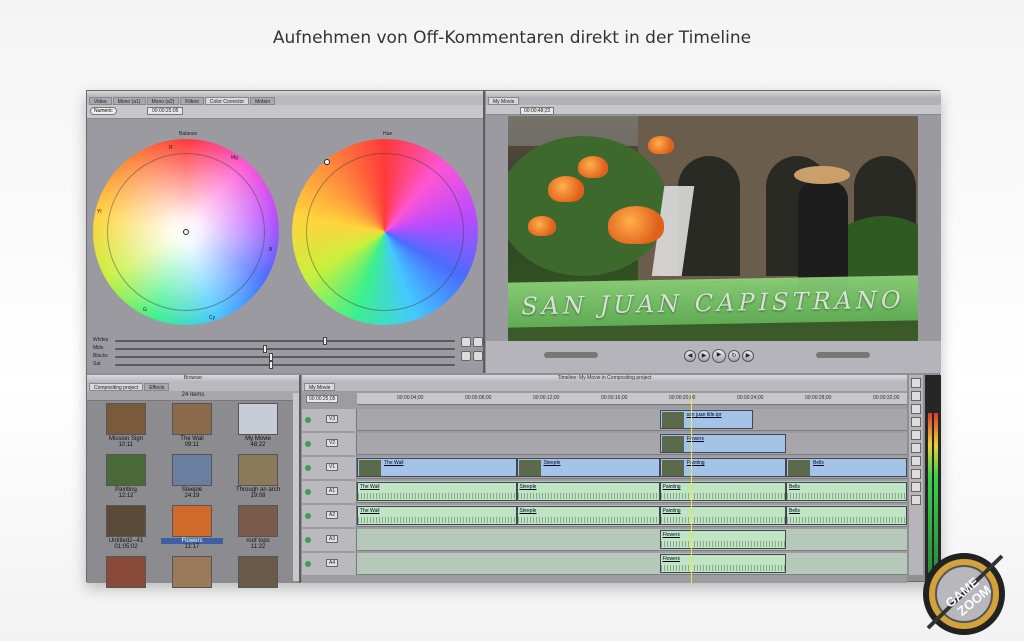  Describe the element at coordinates (916, 422) in the screenshot. I see `roll-tool-icon` at that location.